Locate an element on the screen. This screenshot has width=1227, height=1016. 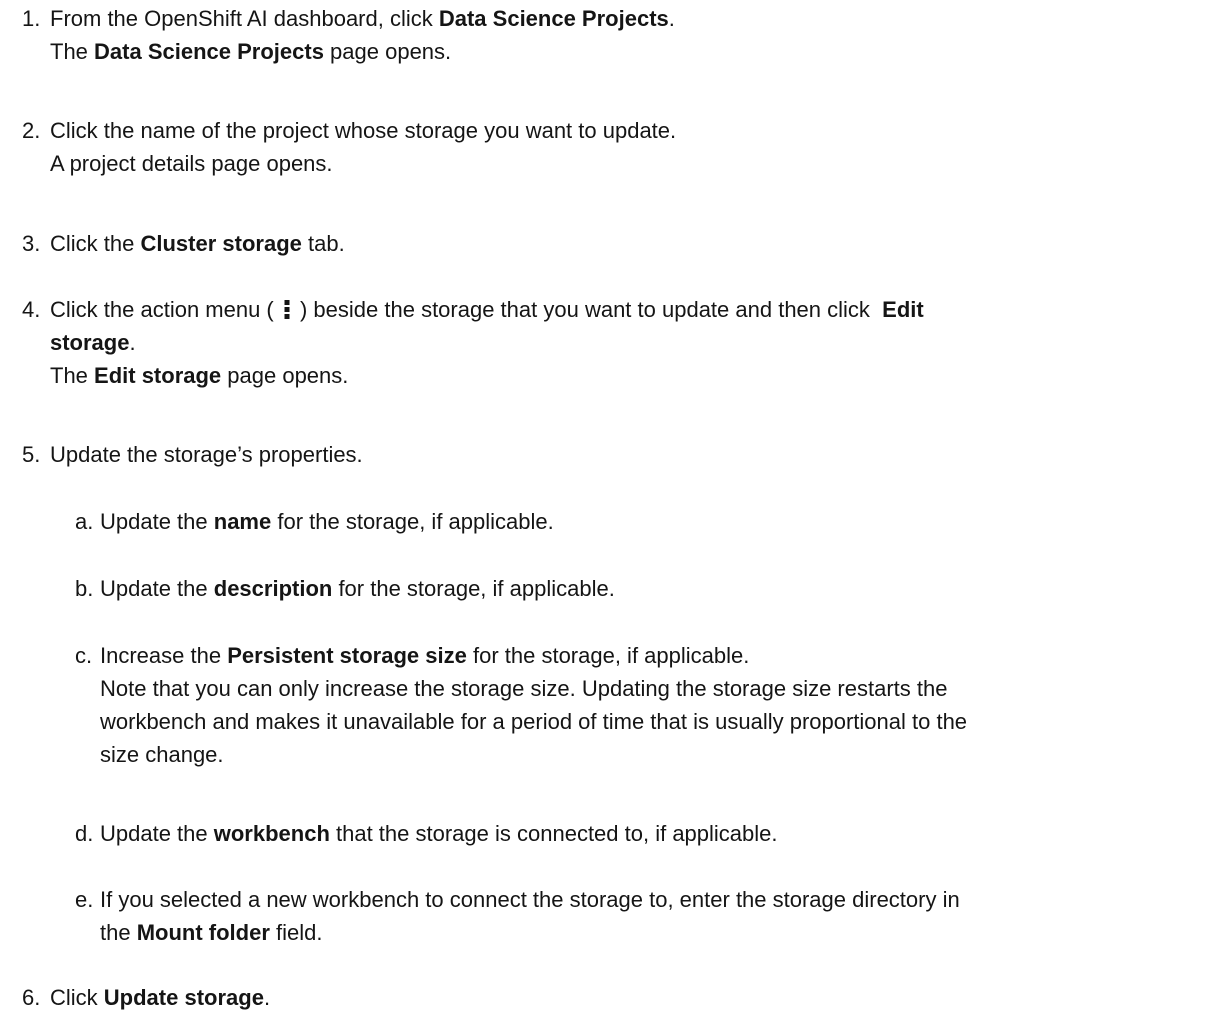
step-line: storage. is located at coordinates (93, 342).